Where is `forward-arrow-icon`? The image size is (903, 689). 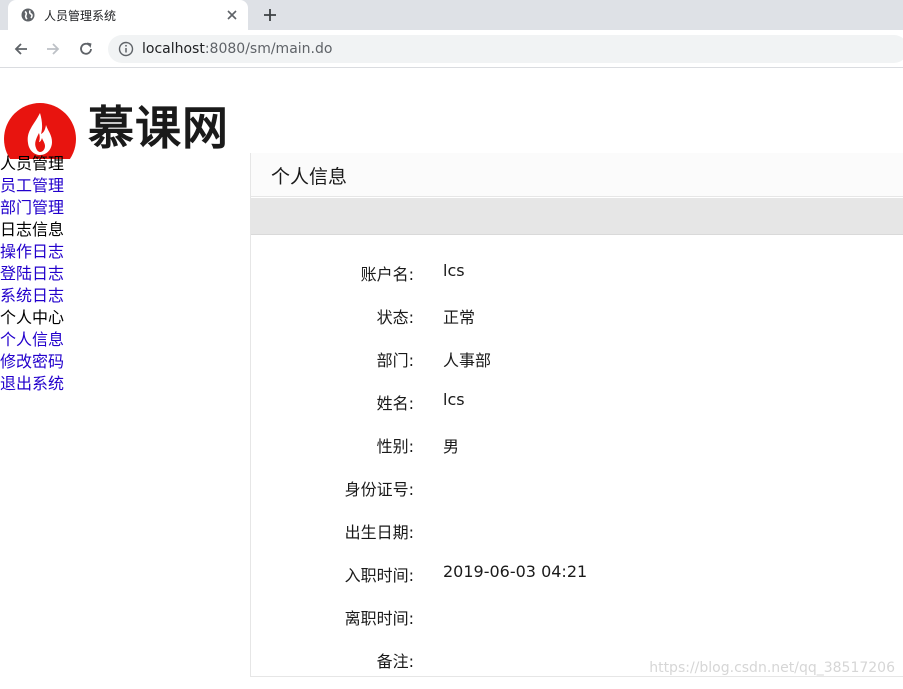 forward-arrow-icon is located at coordinates (53, 49).